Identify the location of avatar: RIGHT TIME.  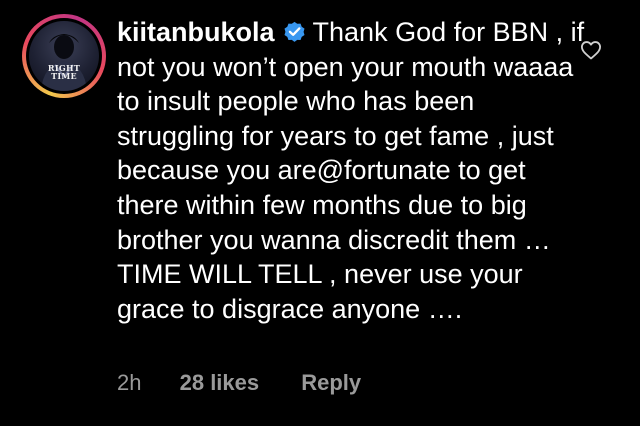
(64, 56).